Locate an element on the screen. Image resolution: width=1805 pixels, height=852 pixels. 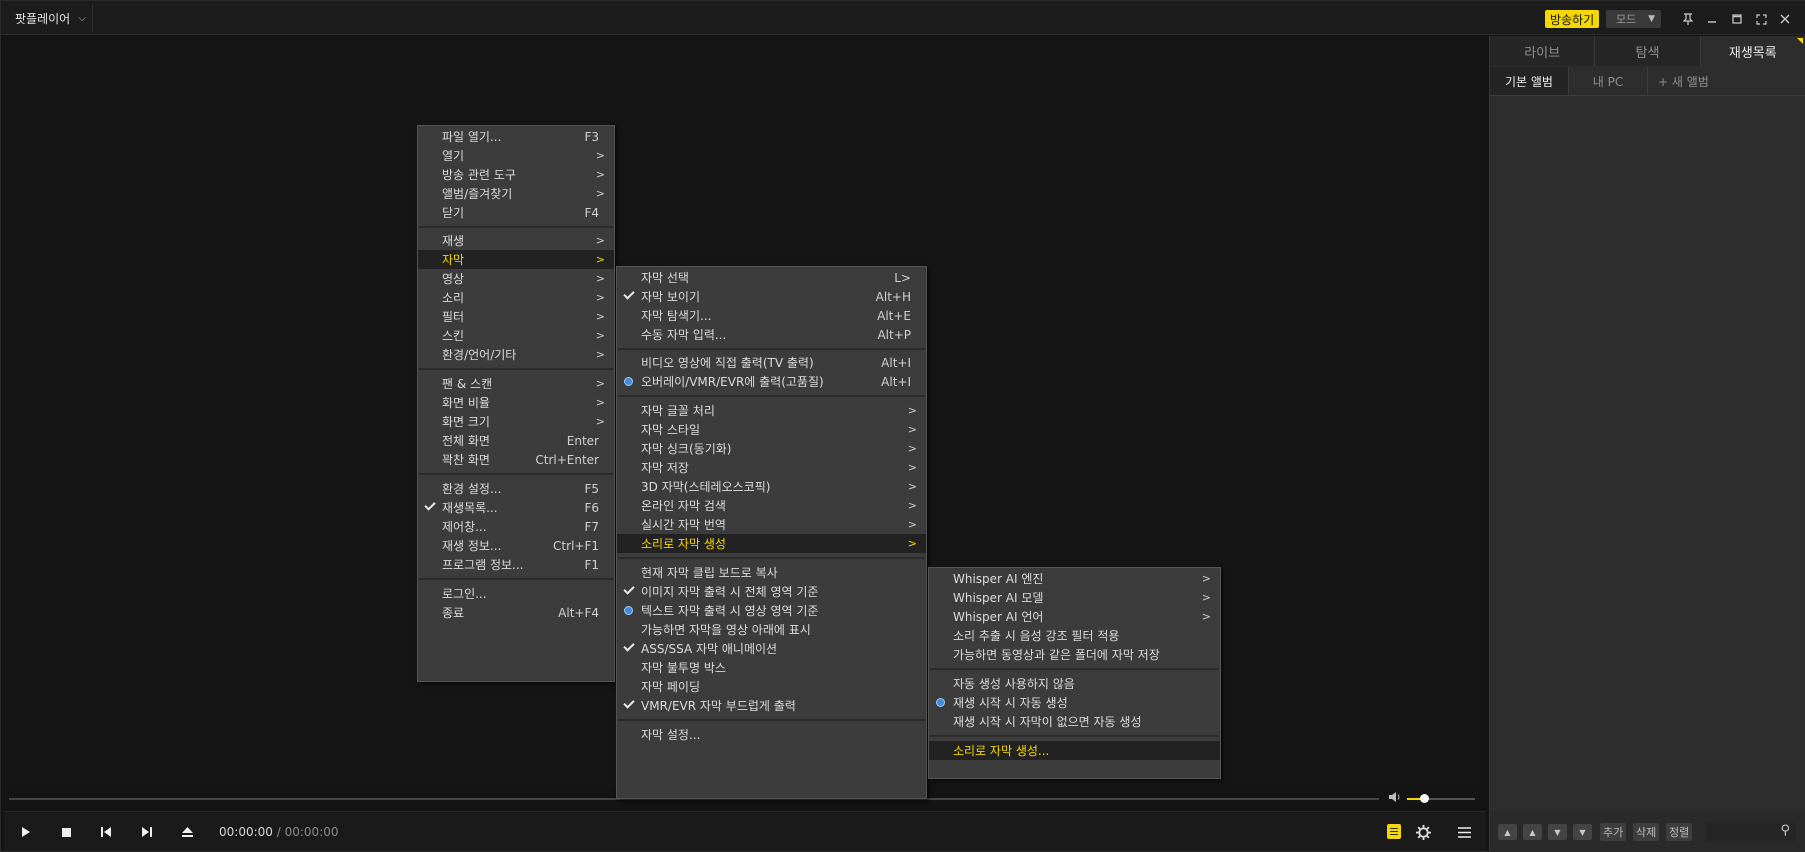
menu-item-broadcast-tools: 방송 관련 도구 > is located at coordinates (516, 174).